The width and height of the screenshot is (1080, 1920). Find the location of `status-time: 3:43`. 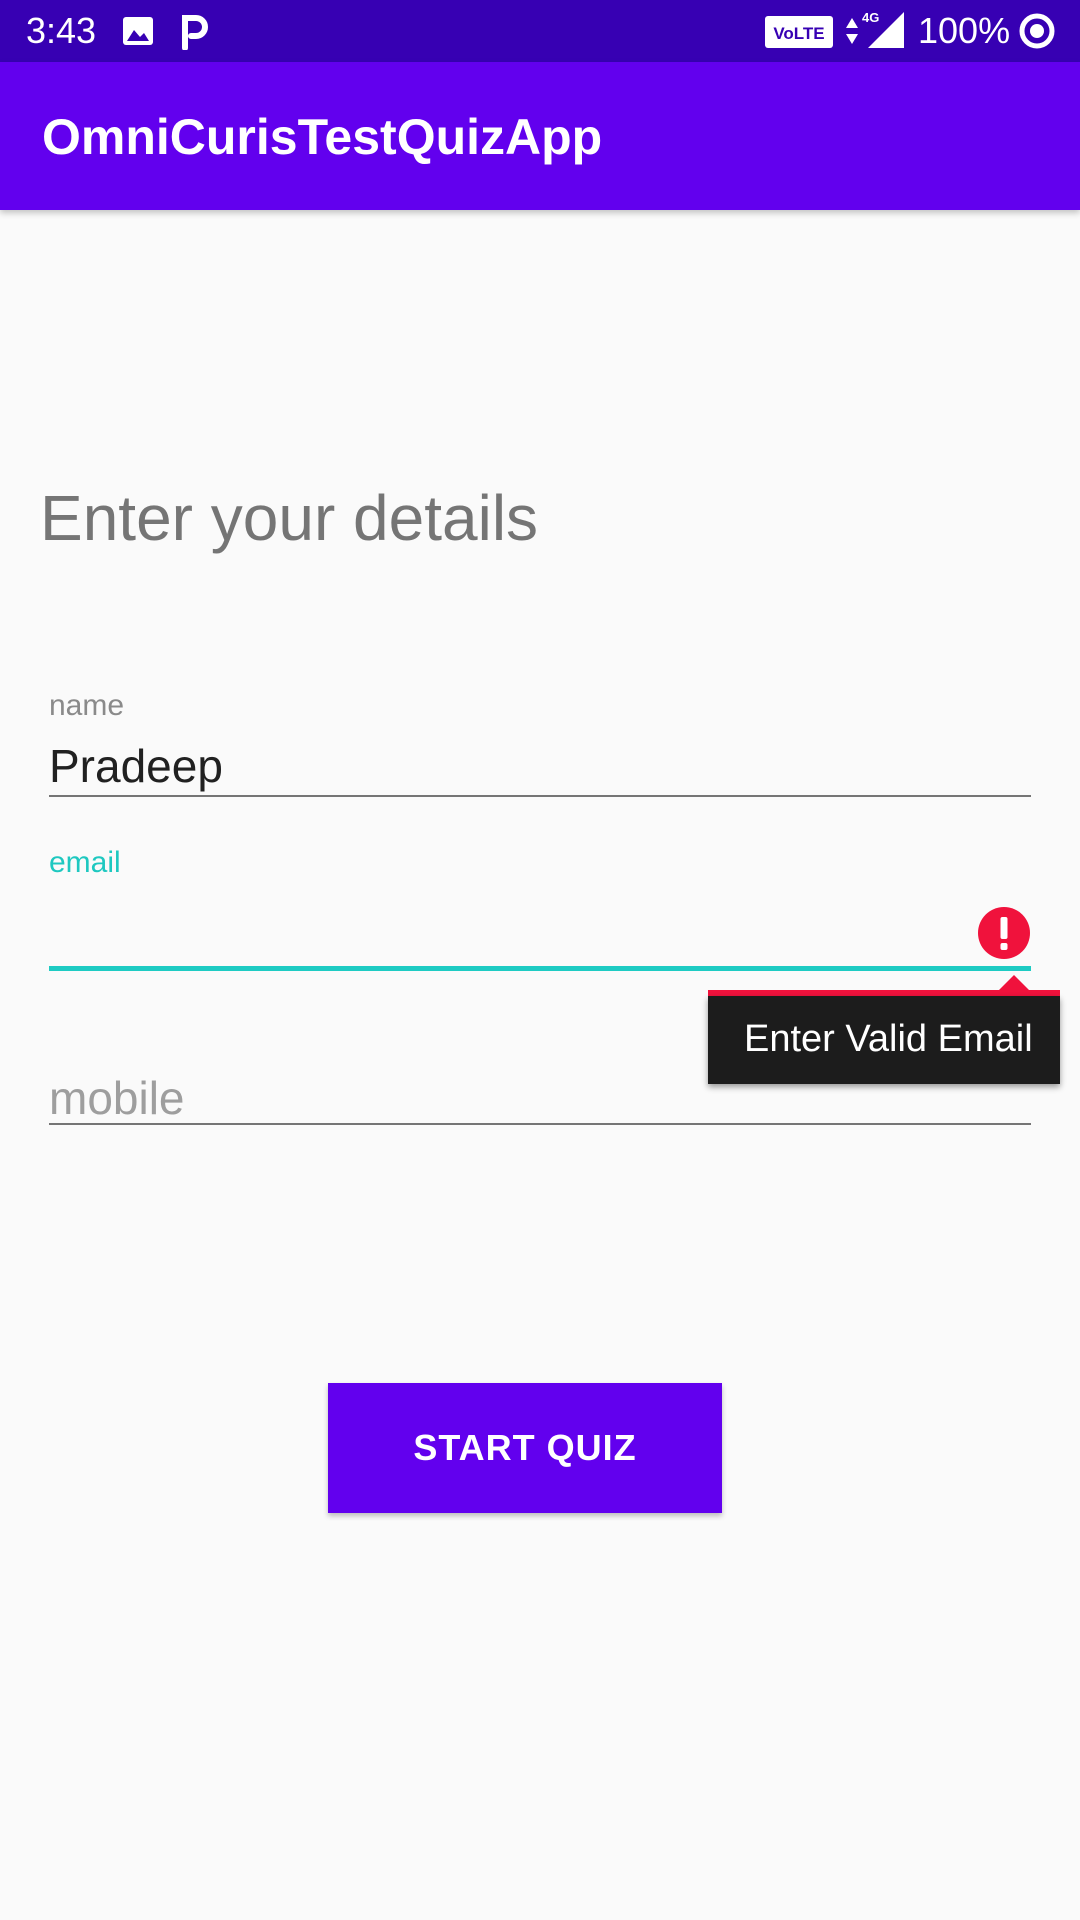

status-time: 3:43 is located at coordinates (61, 30).